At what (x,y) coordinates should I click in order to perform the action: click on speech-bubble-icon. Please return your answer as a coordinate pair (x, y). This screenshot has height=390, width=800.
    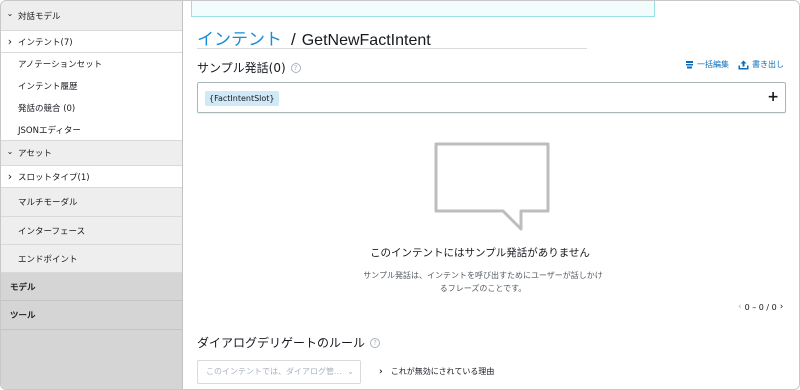
    Looking at the image, I should click on (492, 186).